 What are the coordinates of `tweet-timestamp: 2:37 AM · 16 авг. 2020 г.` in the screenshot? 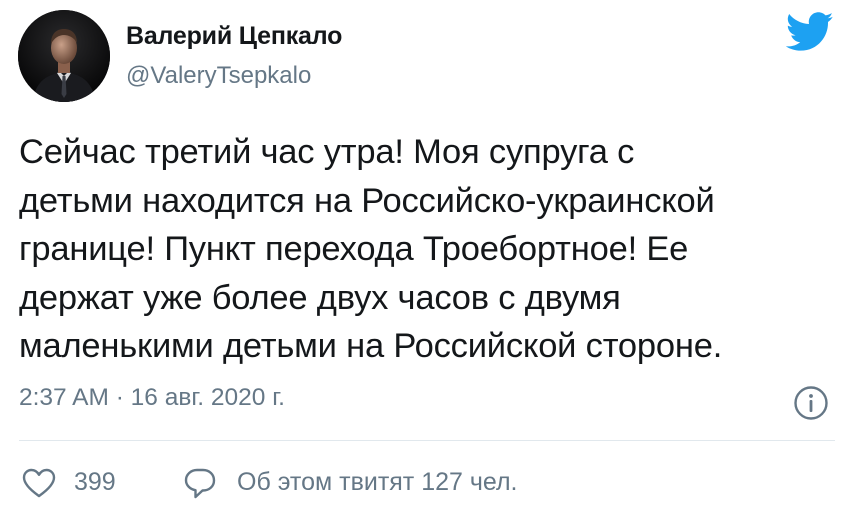 It's located at (152, 398).